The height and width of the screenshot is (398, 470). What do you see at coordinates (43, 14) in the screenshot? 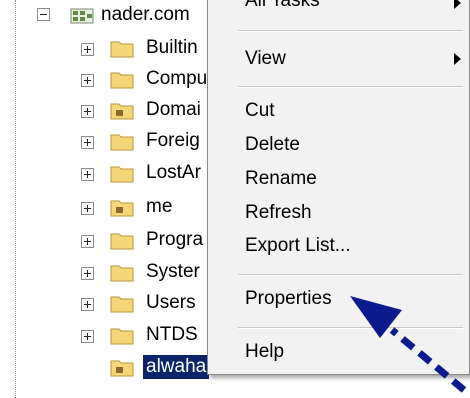
I see `collapse-icon` at bounding box center [43, 14].